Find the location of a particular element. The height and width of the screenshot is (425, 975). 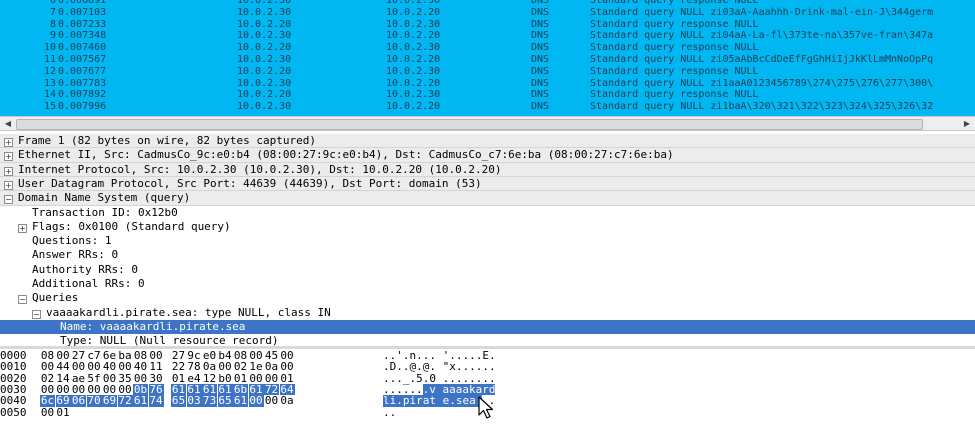

hex-byte: 74 is located at coordinates (156, 401).